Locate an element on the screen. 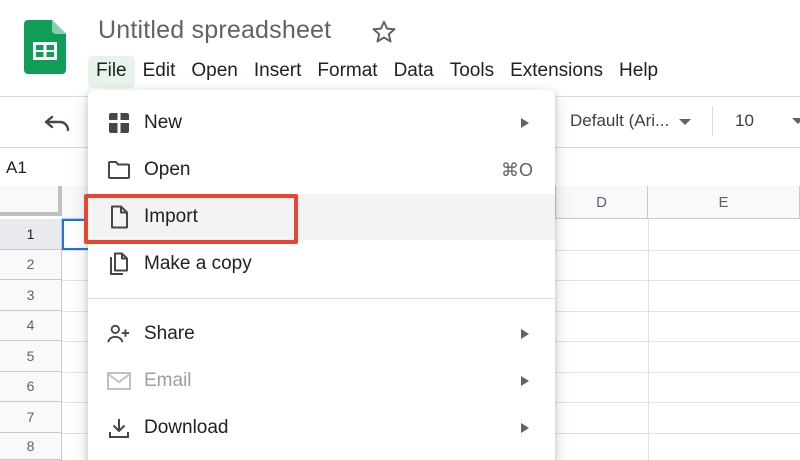 This screenshot has height=460, width=800. file-menu-open: Open ⌘O is located at coordinates (321, 170).